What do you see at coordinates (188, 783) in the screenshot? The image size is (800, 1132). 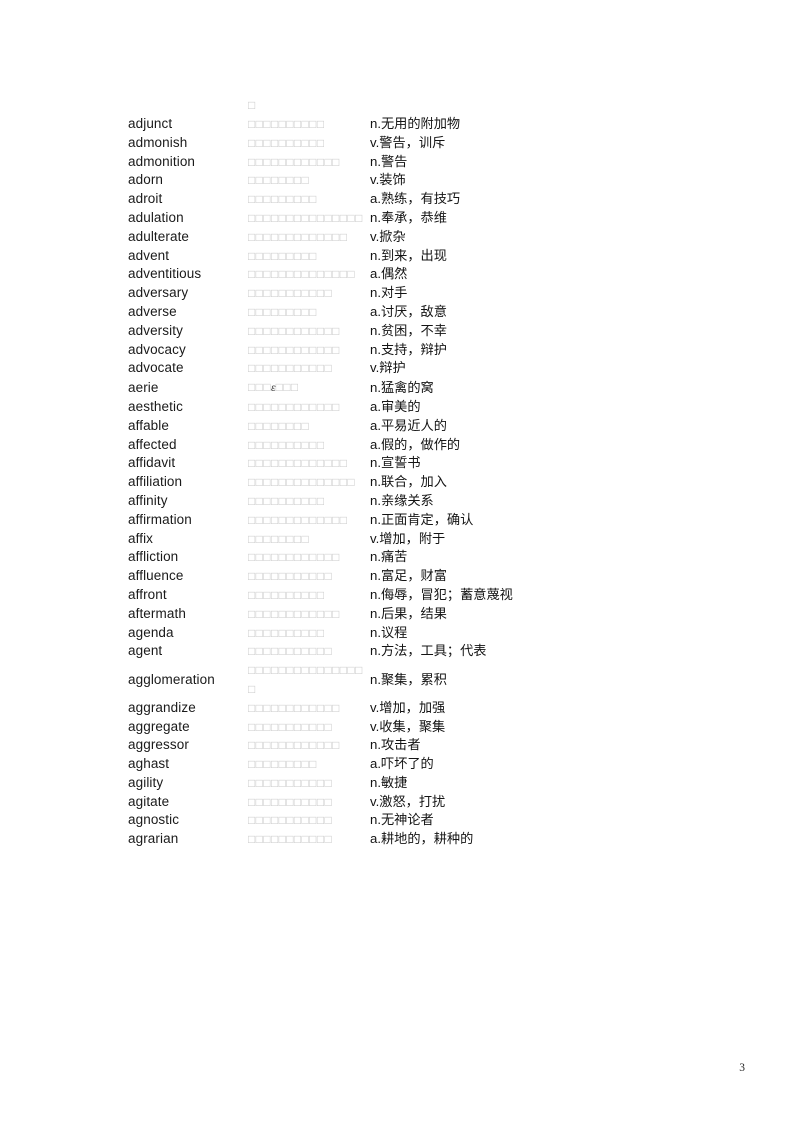 I see `word-cell: agility` at bounding box center [188, 783].